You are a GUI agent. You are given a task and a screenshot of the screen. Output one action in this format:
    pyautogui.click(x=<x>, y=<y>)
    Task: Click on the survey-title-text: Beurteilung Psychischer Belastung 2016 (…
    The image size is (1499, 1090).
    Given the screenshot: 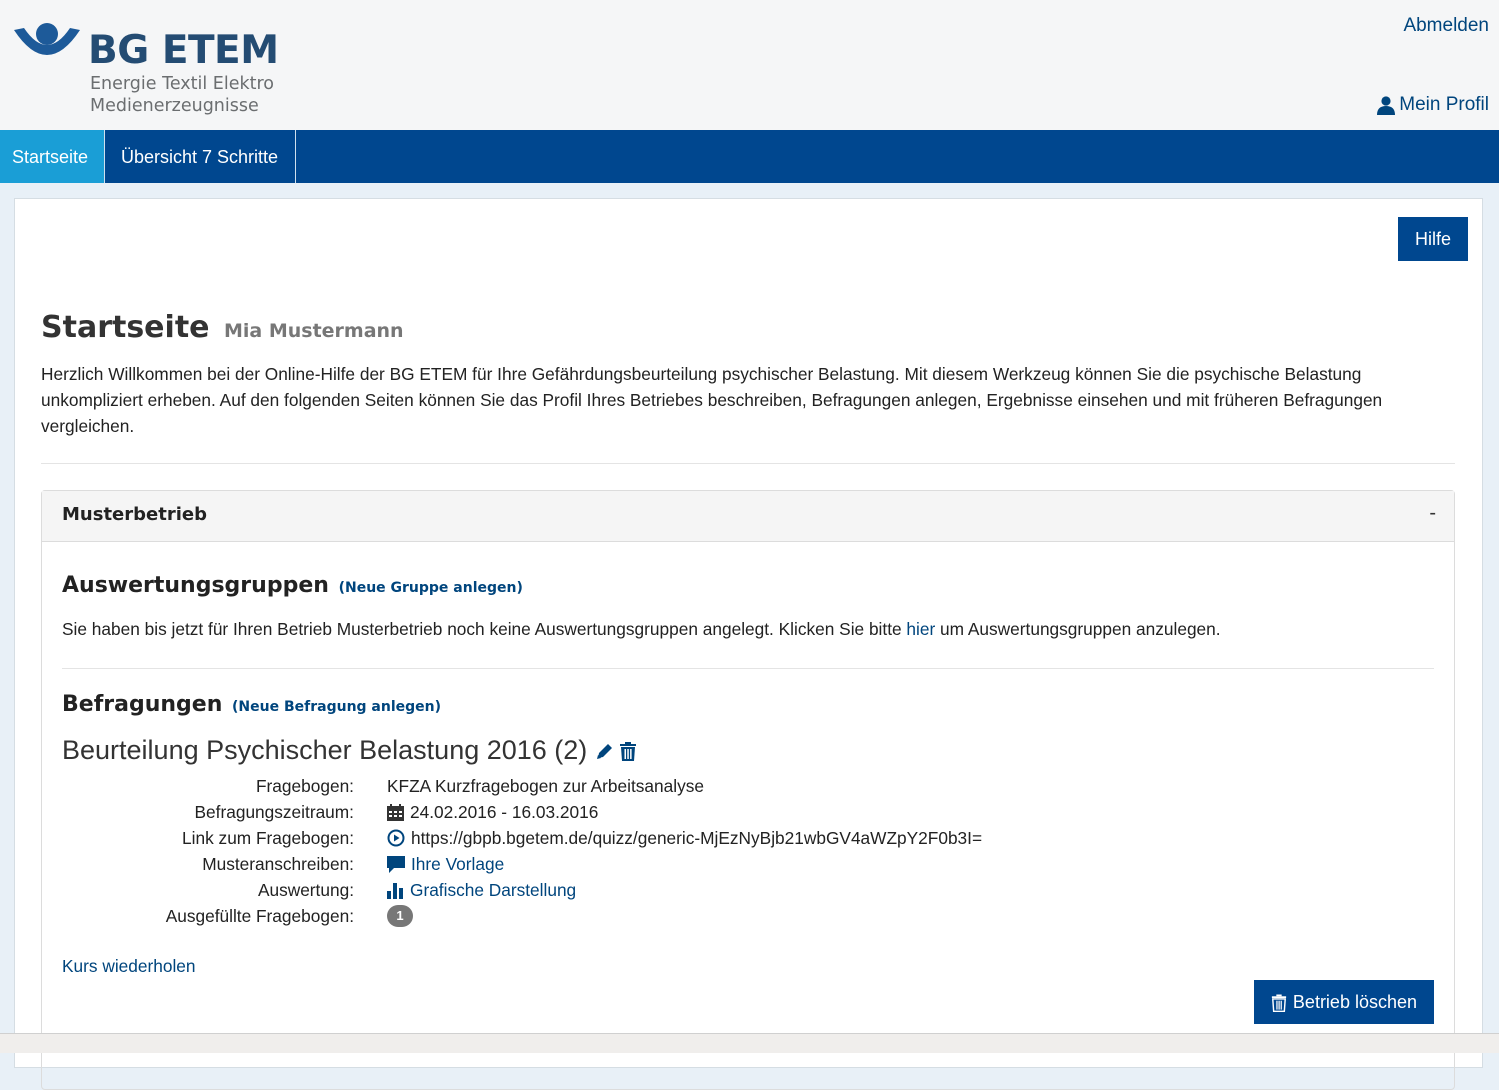 What is the action you would take?
    pyautogui.click(x=325, y=750)
    